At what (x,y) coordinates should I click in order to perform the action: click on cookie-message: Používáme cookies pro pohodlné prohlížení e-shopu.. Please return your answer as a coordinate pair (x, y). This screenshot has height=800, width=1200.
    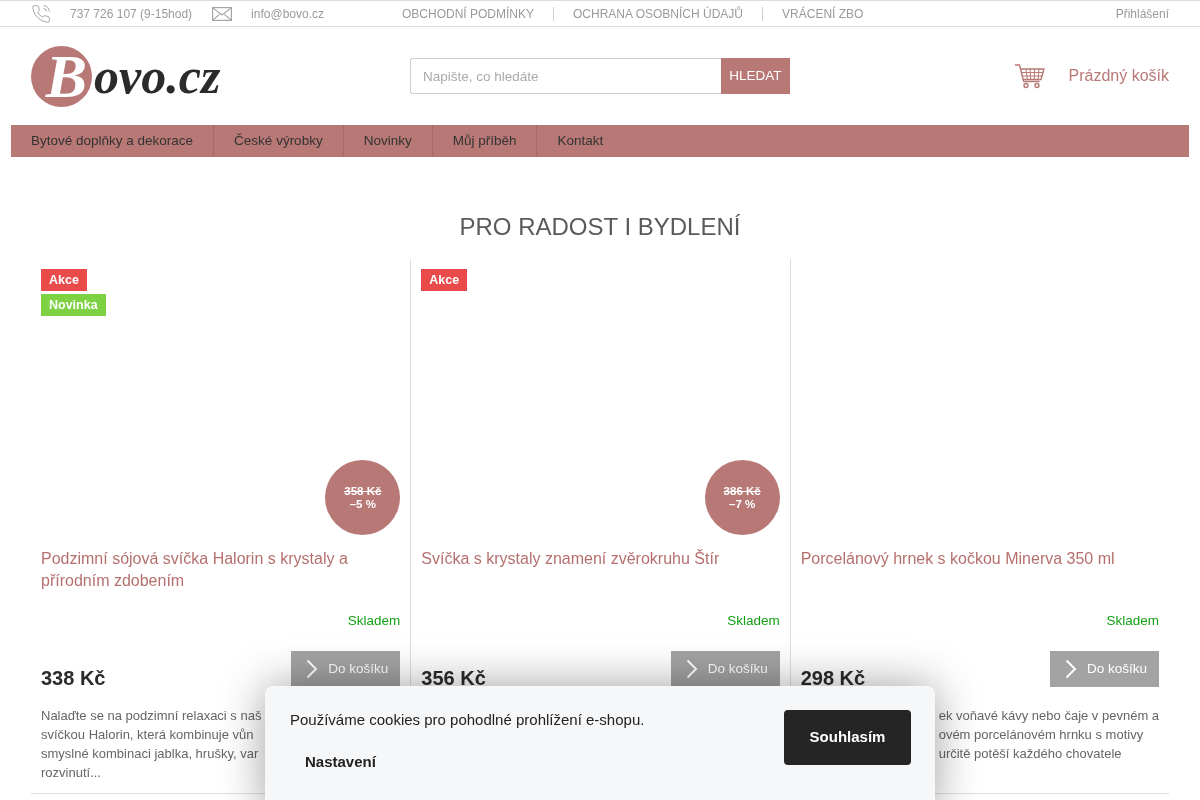
    Looking at the image, I should click on (467, 720).